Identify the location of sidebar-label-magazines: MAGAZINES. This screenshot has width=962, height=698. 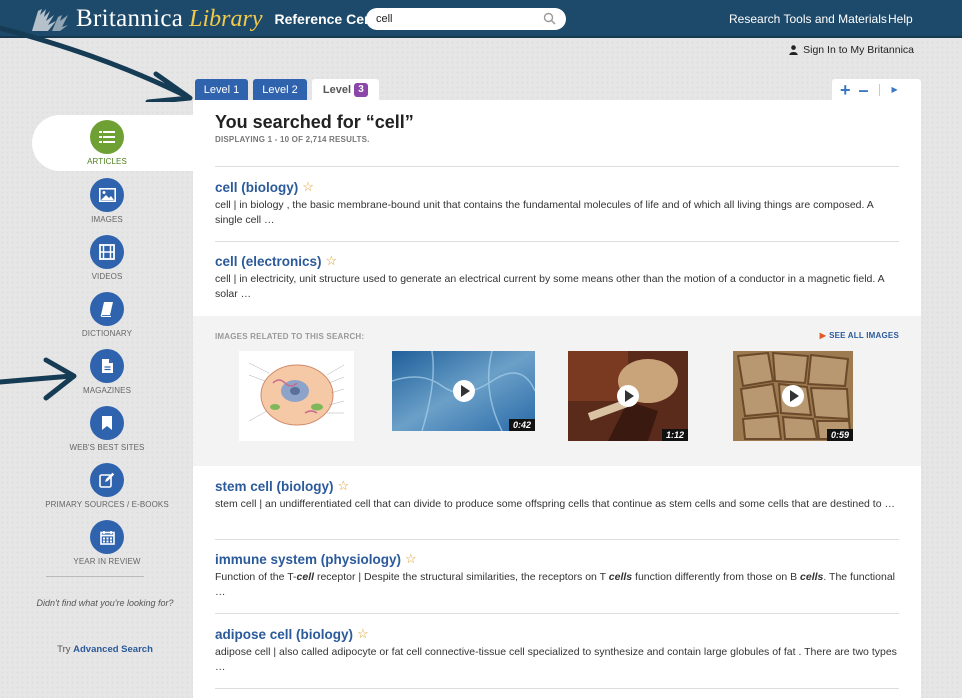
(107, 390).